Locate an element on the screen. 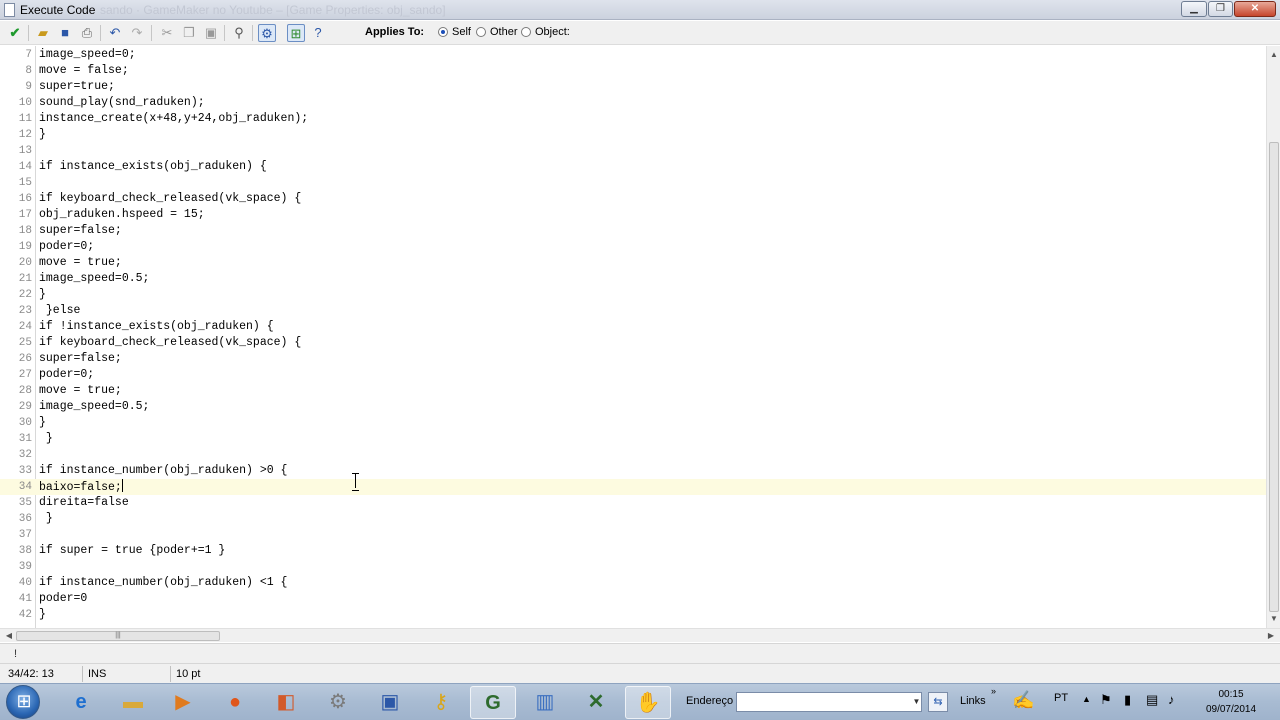 This screenshot has height=720, width=1280. code-line: 17 obj_raduken.hspeed = 15; is located at coordinates (633, 215).